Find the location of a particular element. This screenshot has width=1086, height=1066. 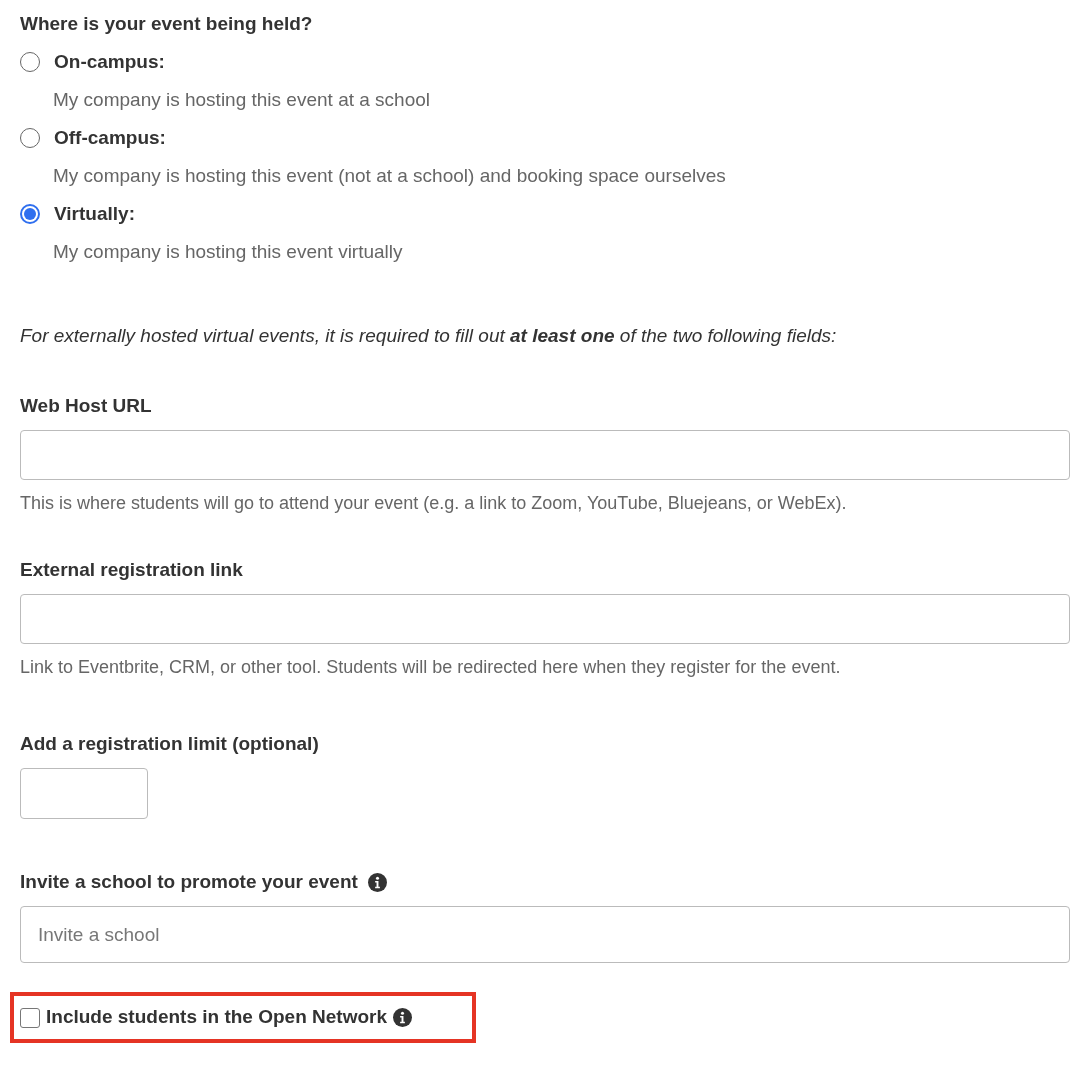

option-label: Off-campus: is located at coordinates (110, 137).